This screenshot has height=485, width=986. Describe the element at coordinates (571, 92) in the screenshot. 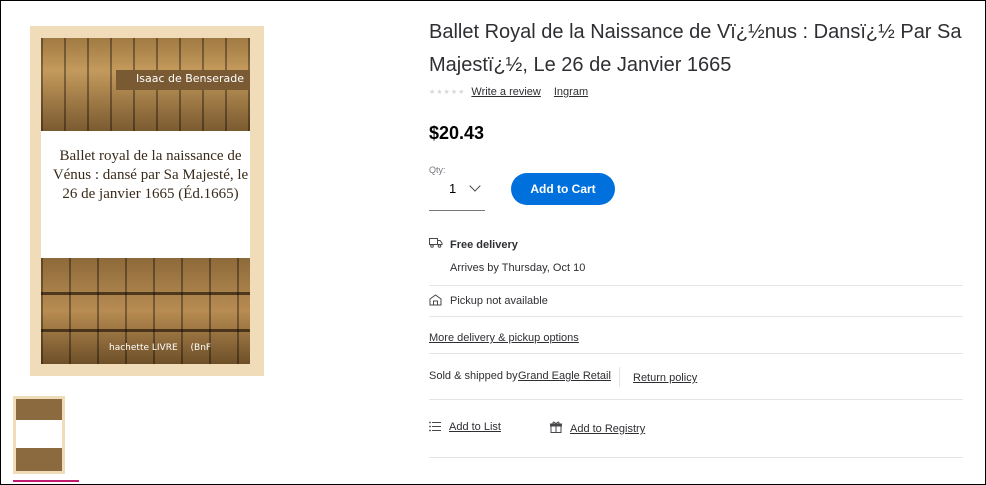

I see `brand-link: Ingram` at that location.